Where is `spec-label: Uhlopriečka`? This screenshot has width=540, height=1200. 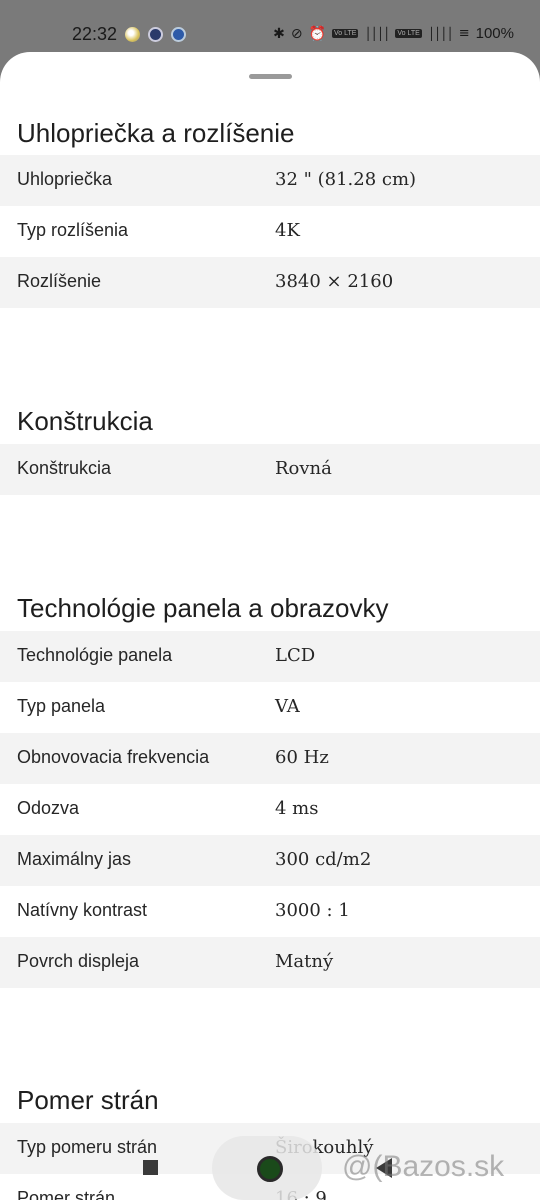 spec-label: Uhlopriečka is located at coordinates (65, 179).